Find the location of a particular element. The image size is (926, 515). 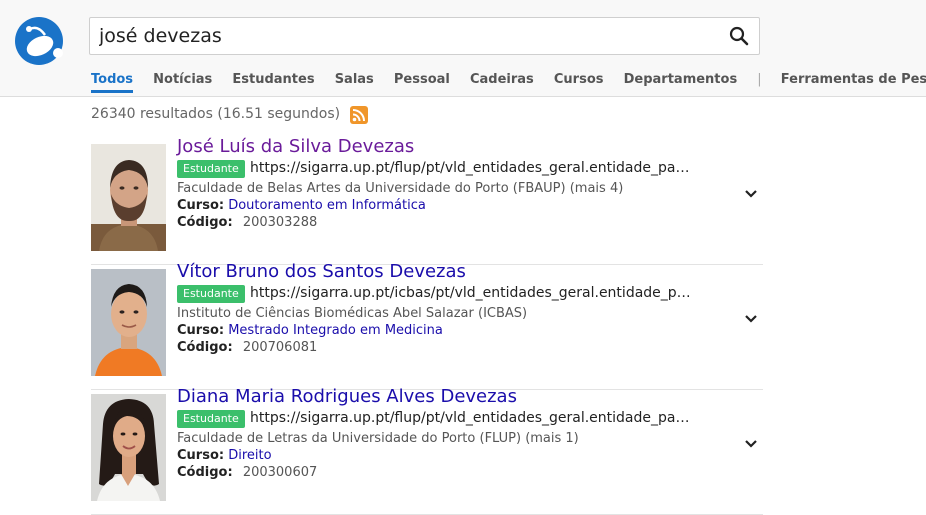

tab-noticias: Notícias is located at coordinates (182, 82).